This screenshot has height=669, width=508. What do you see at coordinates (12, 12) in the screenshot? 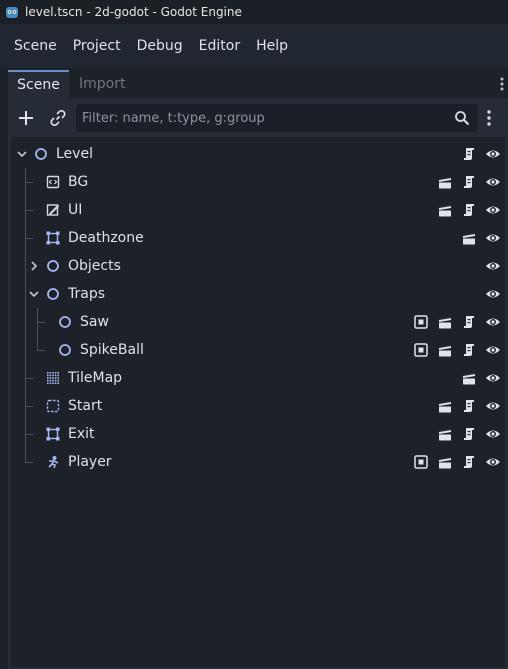
I see `godot-logo-icon` at bounding box center [12, 12].